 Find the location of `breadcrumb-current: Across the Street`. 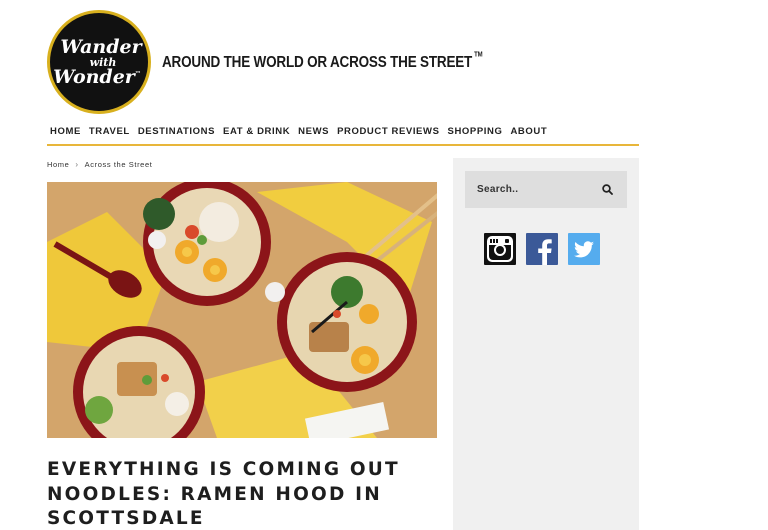

breadcrumb-current: Across the Street is located at coordinates (118, 164).